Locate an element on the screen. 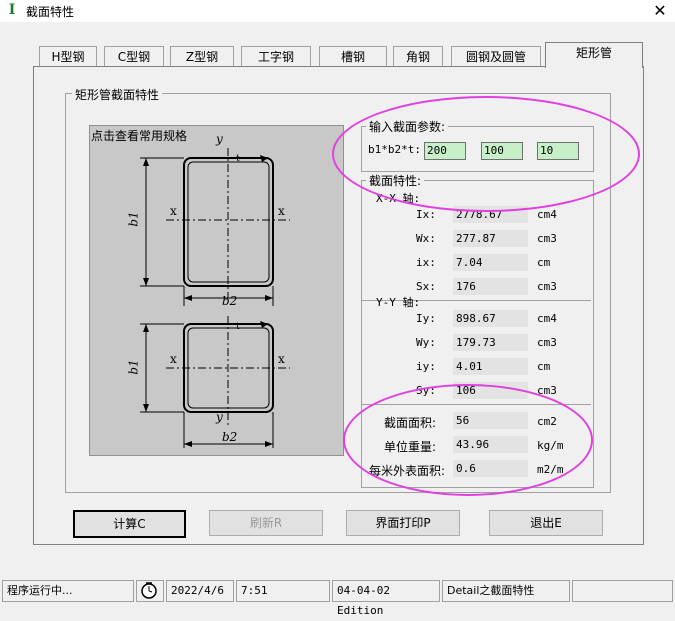 This screenshot has width=675, height=621. bottom-x-right-label: x is located at coordinates (281, 359).